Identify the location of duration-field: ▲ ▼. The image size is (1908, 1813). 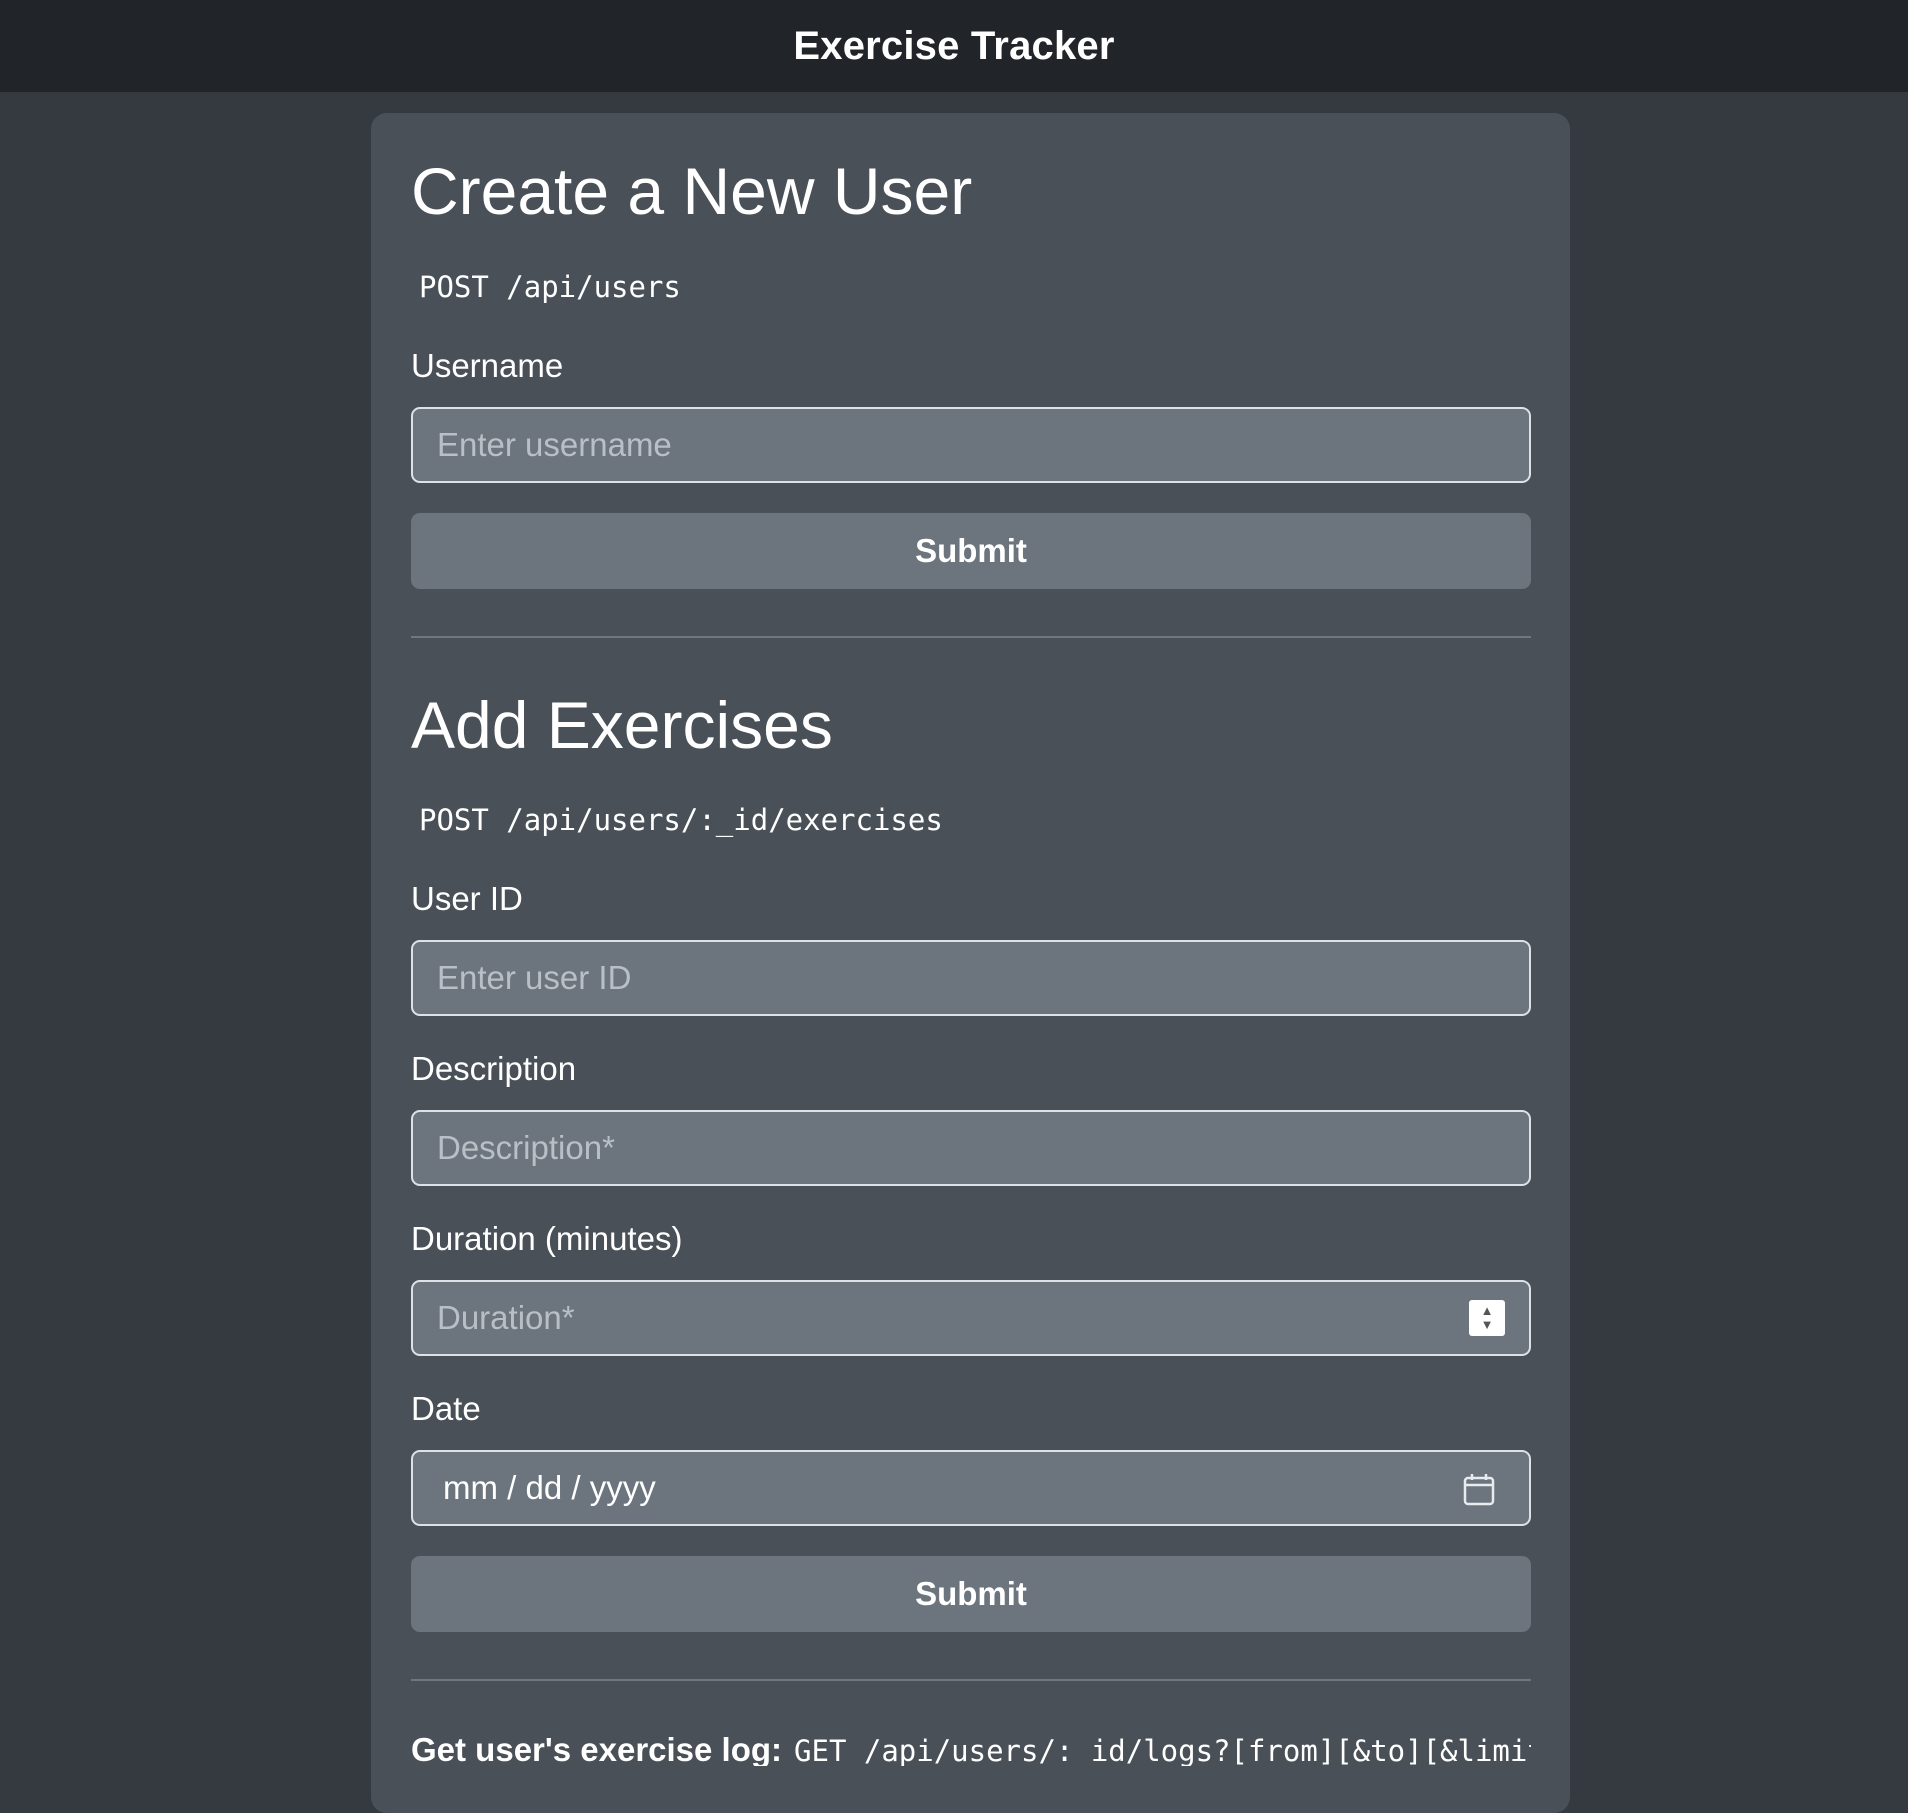
(971, 1318).